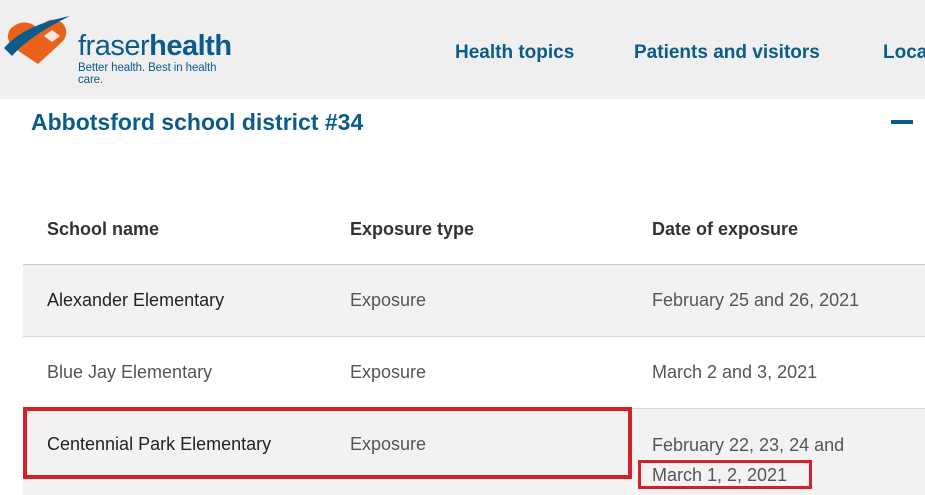 Image resolution: width=925 pixels, height=495 pixels. What do you see at coordinates (725, 474) in the screenshot?
I see `highlight-box-date` at bounding box center [725, 474].